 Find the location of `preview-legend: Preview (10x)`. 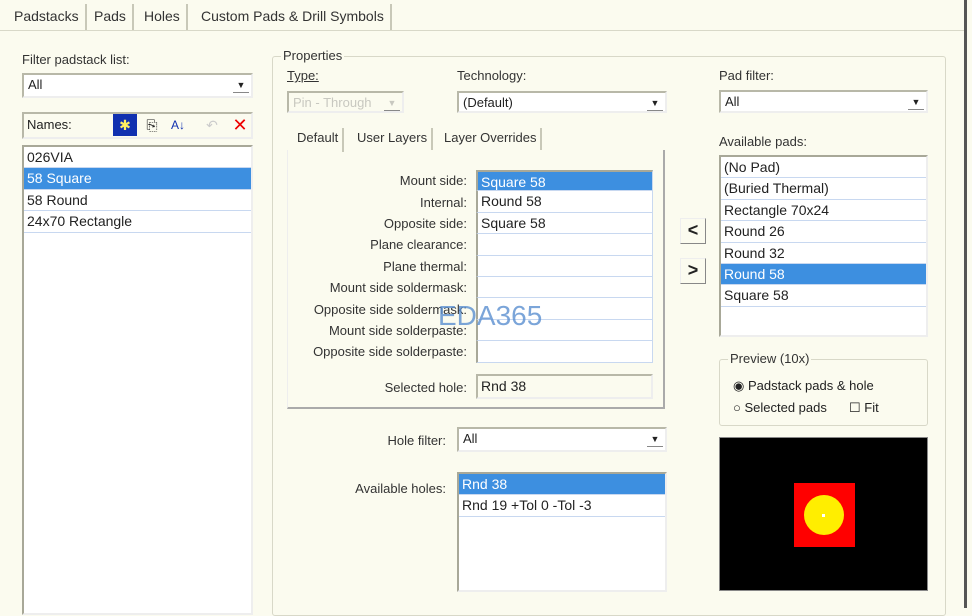

preview-legend: Preview (10x) is located at coordinates (770, 358).